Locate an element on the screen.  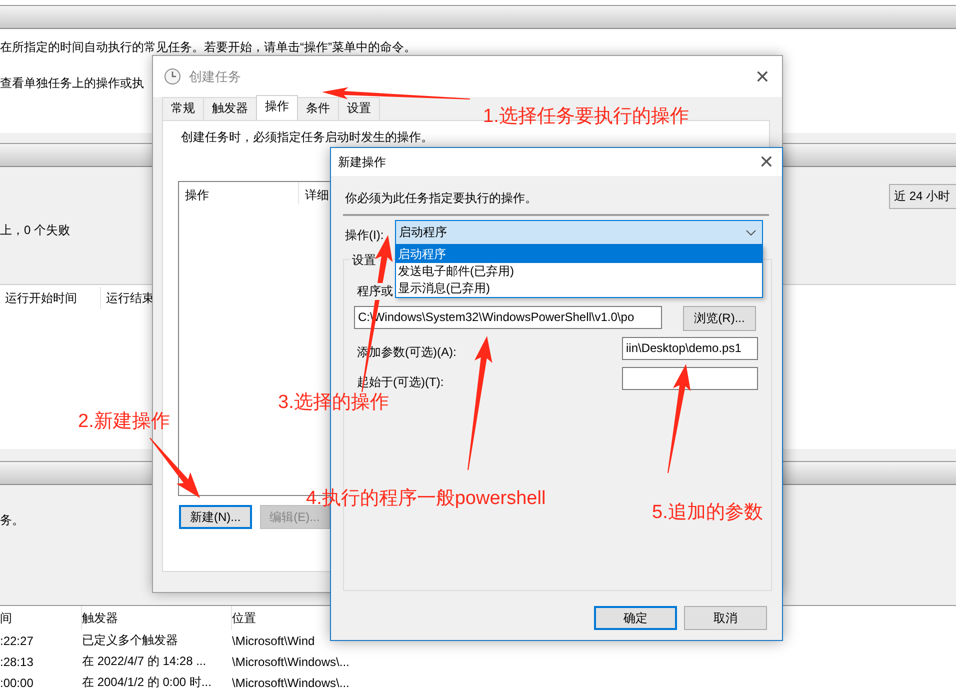
status-text: 务。 is located at coordinates (12, 520).